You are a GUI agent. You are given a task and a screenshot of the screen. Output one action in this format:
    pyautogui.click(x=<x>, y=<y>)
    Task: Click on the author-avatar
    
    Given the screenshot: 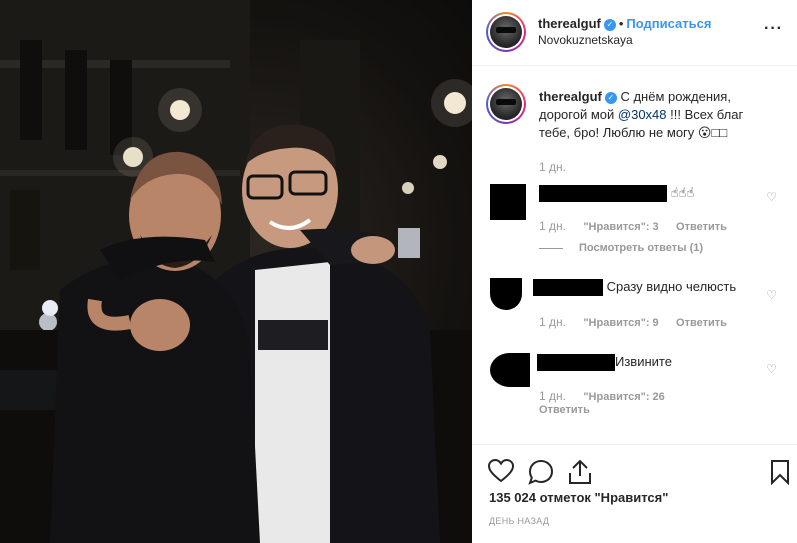 What is the action you would take?
    pyautogui.click(x=506, y=32)
    